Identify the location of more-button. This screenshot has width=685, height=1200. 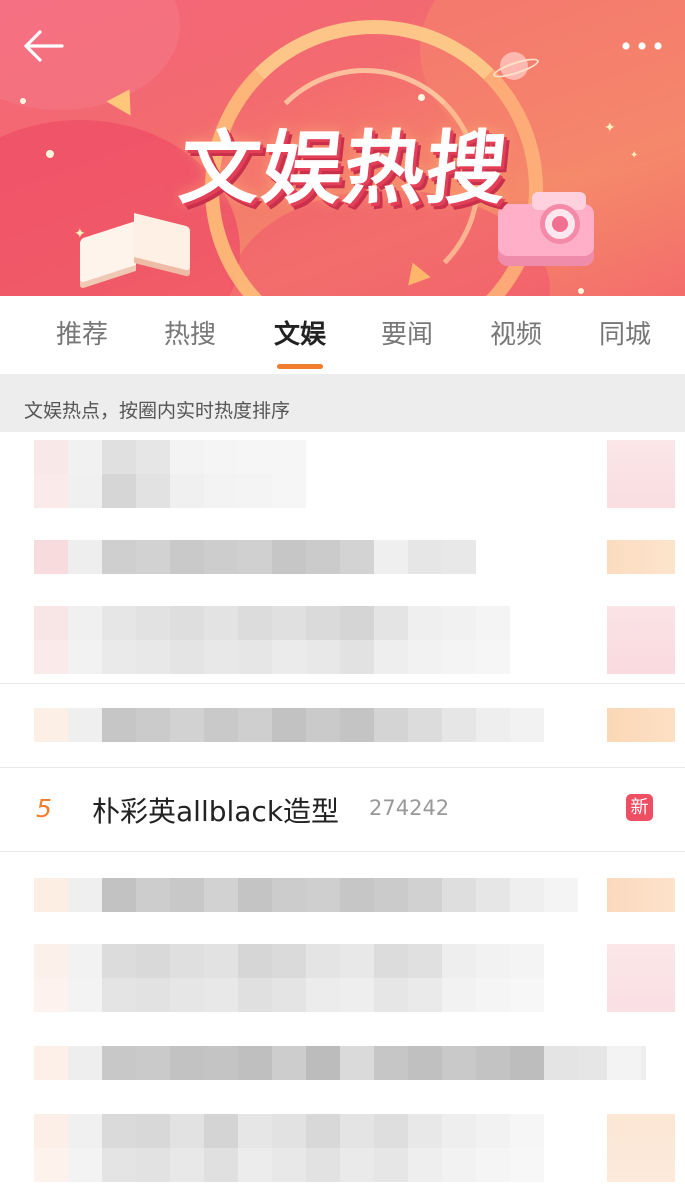
(642, 46).